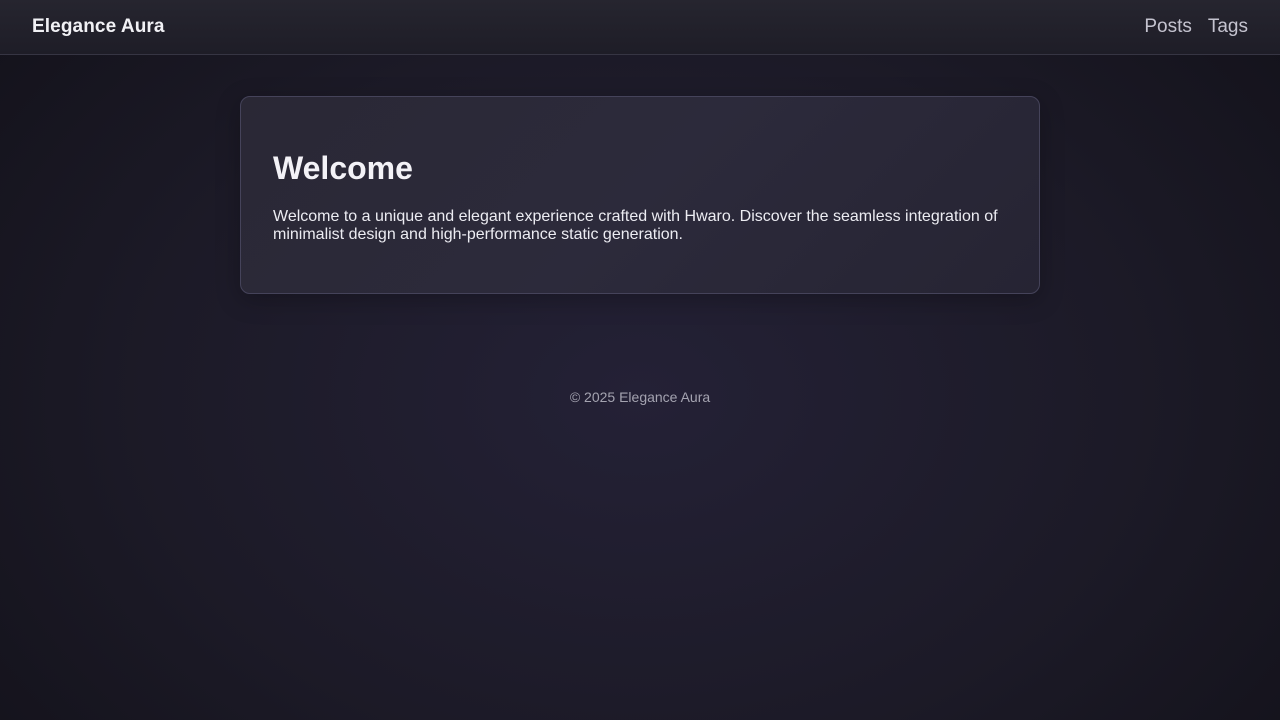  I want to click on copyright-text: © 2025 Elegance Aura, so click(640, 397).